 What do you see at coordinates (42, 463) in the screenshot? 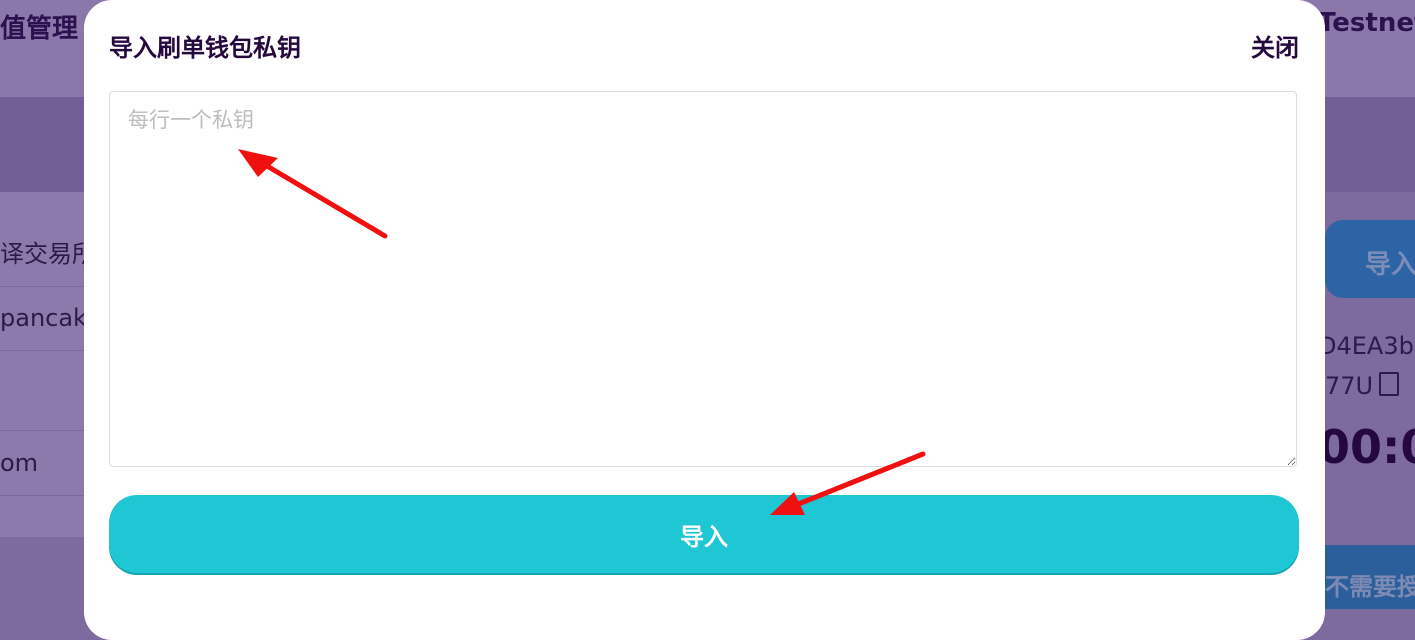
I see `domain-row: om` at bounding box center [42, 463].